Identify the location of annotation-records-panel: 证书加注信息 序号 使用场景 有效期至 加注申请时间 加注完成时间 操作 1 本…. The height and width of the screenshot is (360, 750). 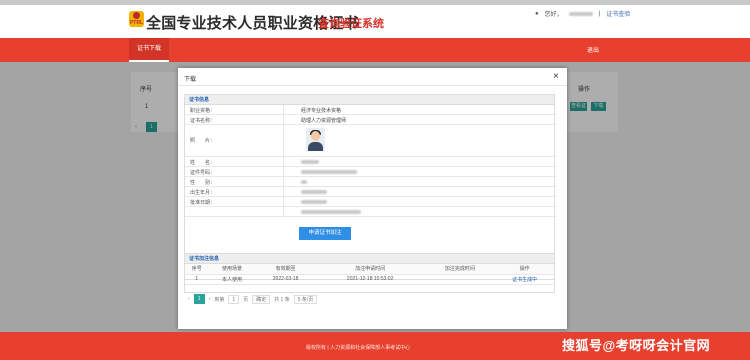
(369, 273).